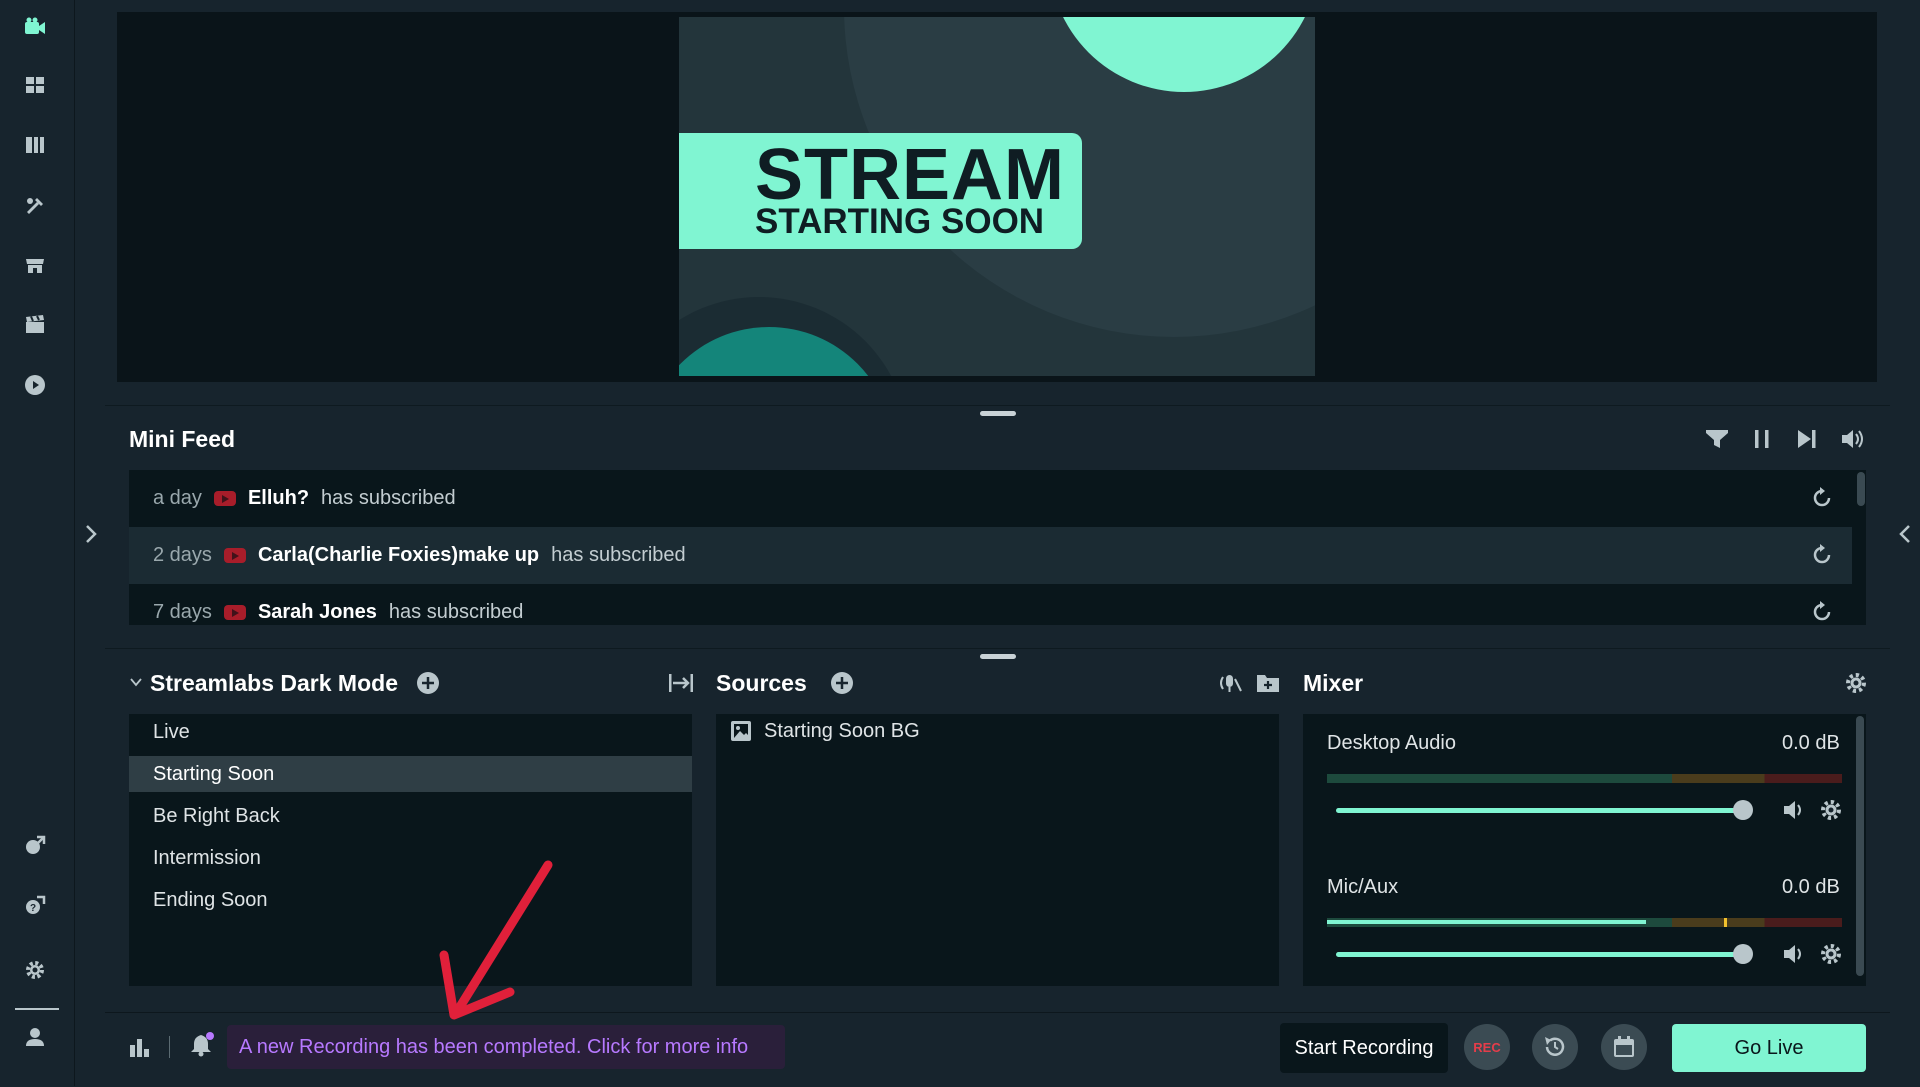  I want to click on remote-control-icon, so click(35, 845).